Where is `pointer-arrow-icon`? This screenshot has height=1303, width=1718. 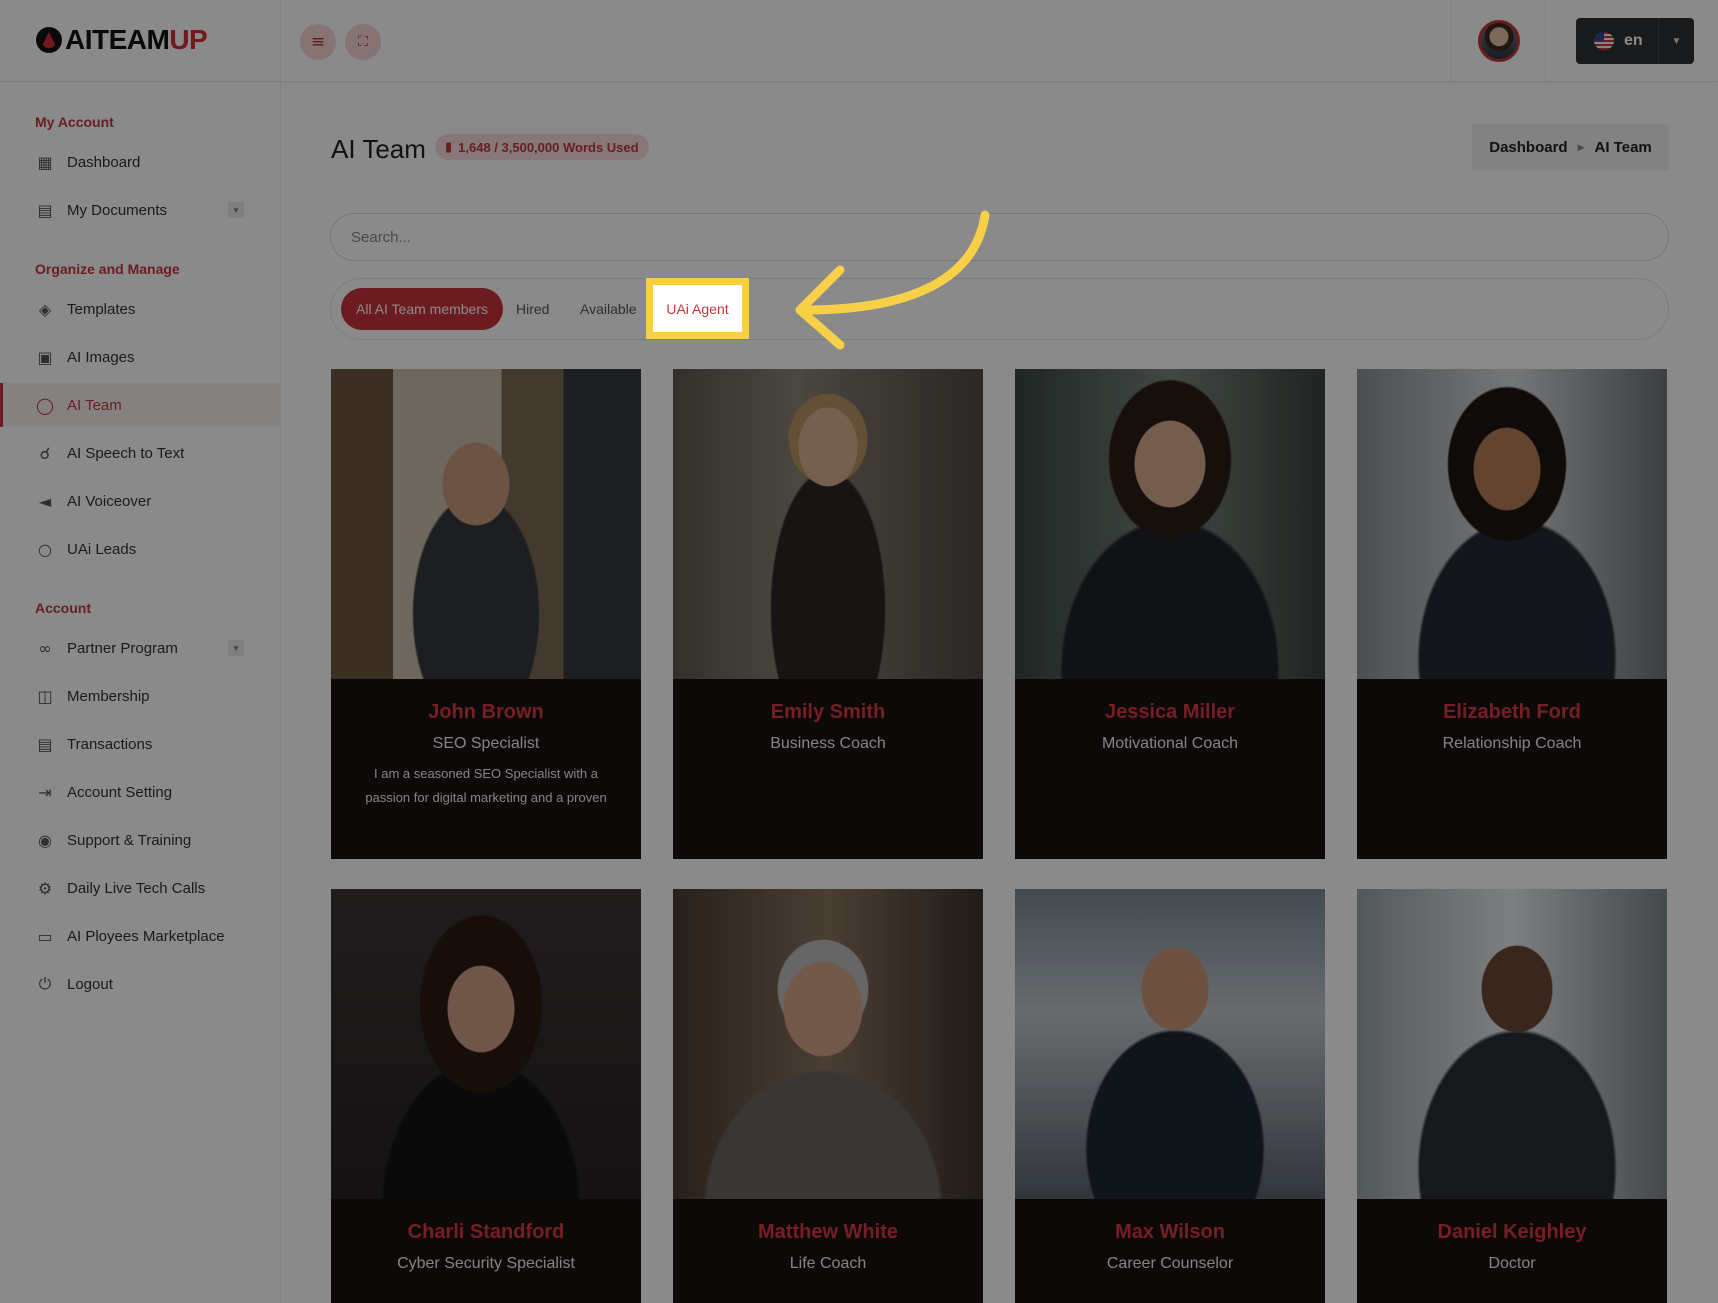 pointer-arrow-icon is located at coordinates (892, 280).